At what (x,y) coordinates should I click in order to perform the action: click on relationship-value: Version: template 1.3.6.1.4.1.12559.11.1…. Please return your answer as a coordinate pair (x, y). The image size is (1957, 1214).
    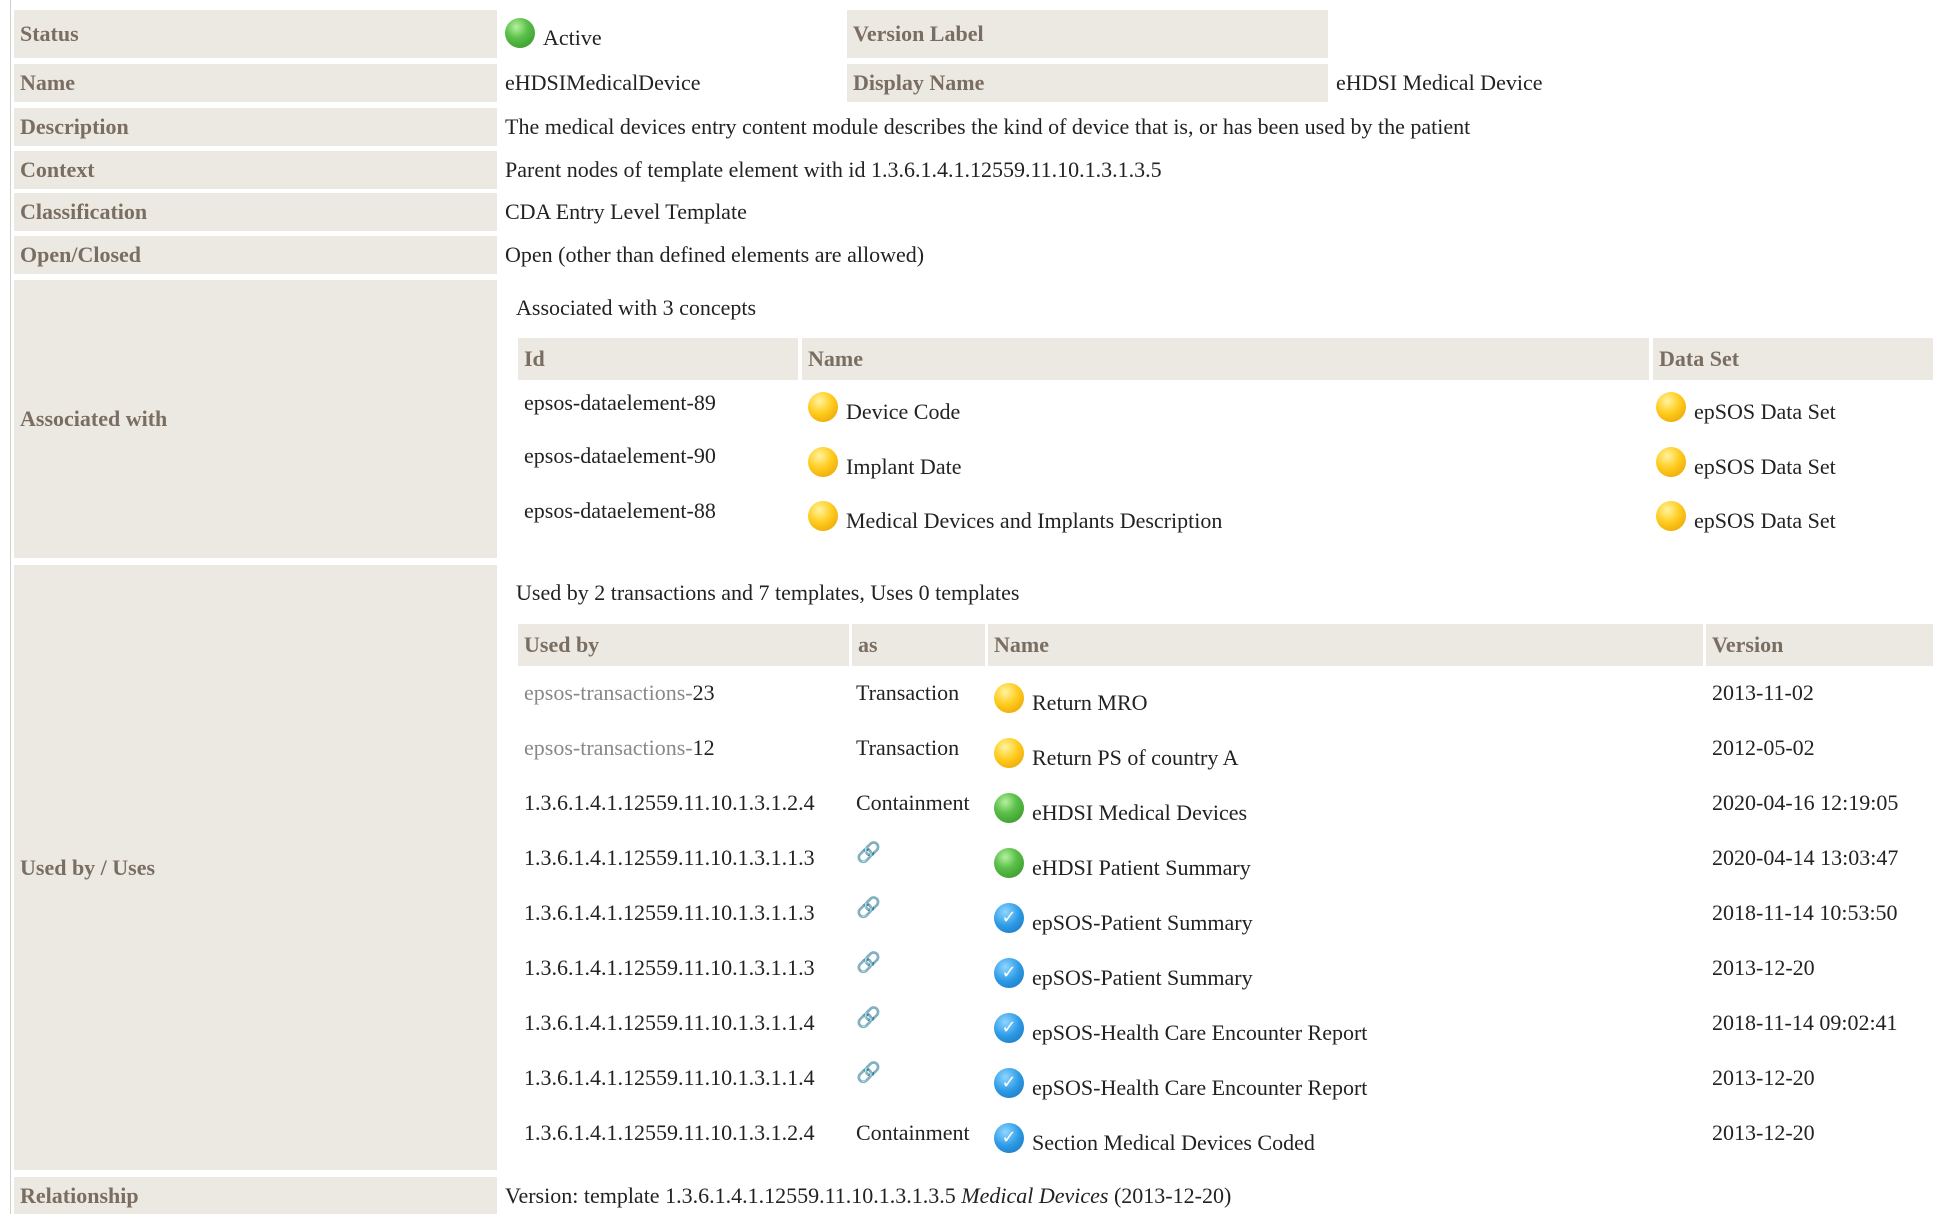
    Looking at the image, I should click on (868, 1195).